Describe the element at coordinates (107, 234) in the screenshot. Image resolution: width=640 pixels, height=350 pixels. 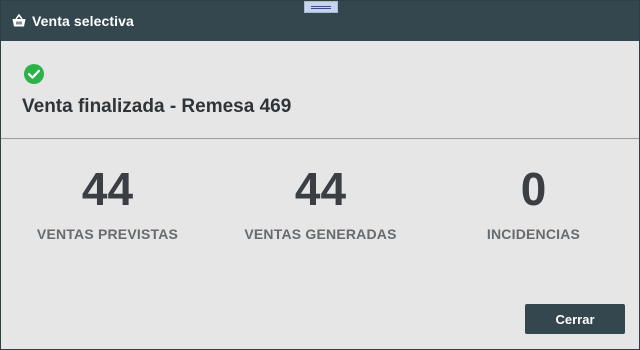
I see `stat-label: VENTAS PREVISTAS` at that location.